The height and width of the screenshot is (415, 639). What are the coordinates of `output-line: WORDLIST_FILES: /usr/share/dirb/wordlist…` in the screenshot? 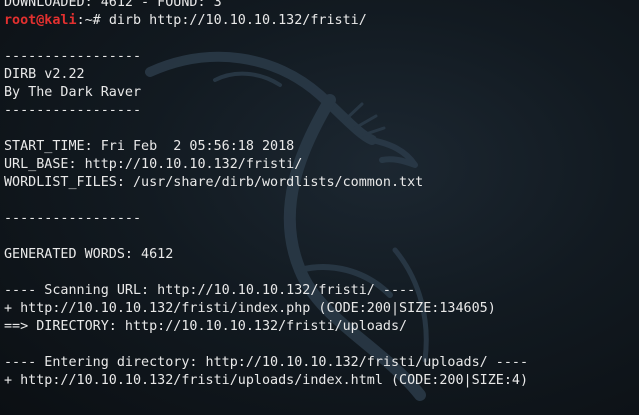 It's located at (214, 182).